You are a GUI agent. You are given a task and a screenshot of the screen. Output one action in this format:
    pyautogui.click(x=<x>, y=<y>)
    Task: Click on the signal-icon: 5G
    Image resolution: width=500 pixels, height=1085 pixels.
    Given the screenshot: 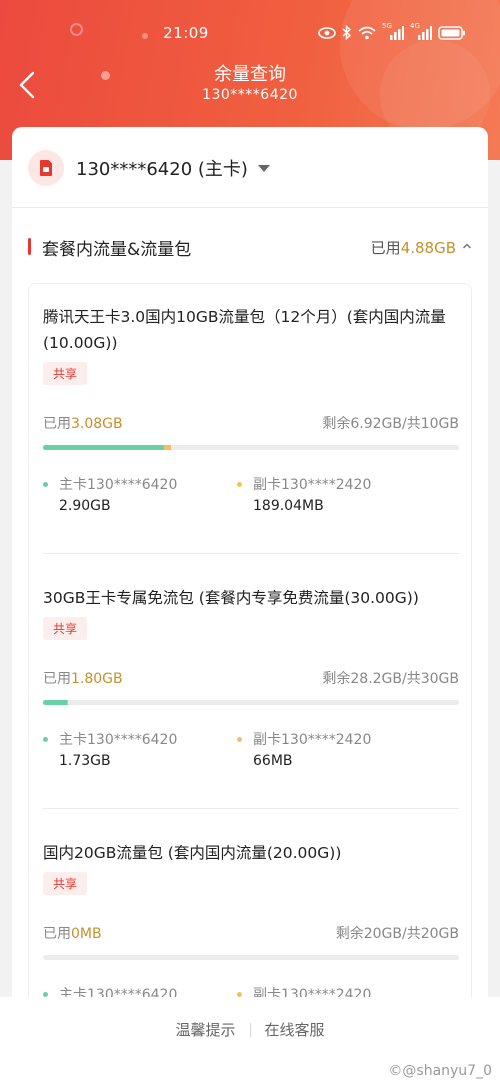 What is the action you would take?
    pyautogui.click(x=393, y=31)
    